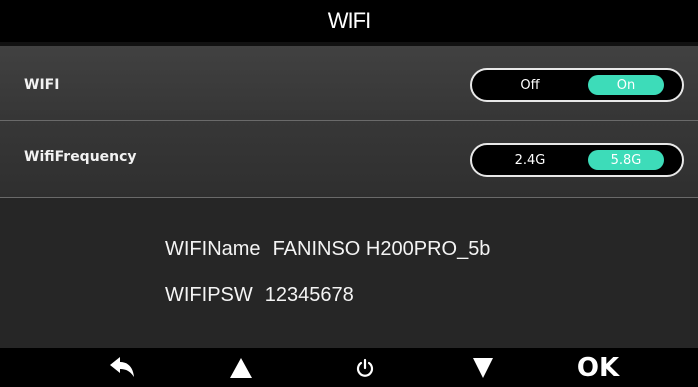 The width and height of the screenshot is (698, 387). I want to click on ok-button: OK, so click(598, 367).